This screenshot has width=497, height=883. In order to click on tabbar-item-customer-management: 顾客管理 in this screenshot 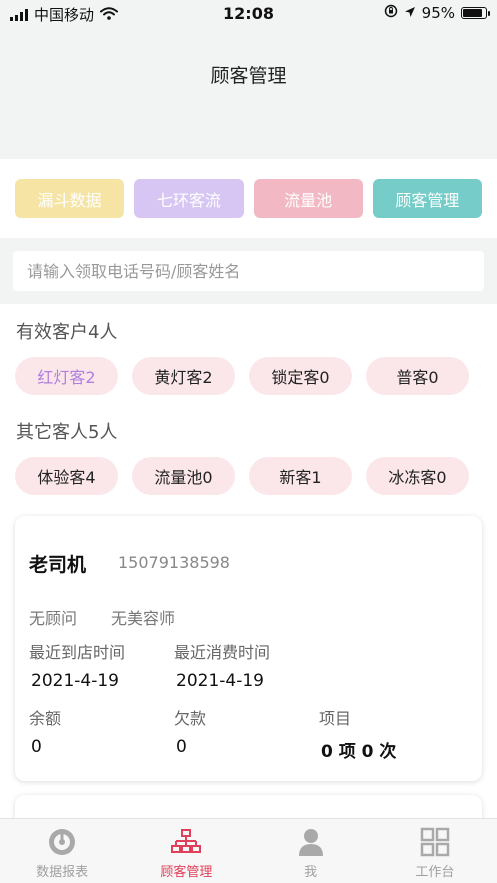, I will do `click(186, 851)`.